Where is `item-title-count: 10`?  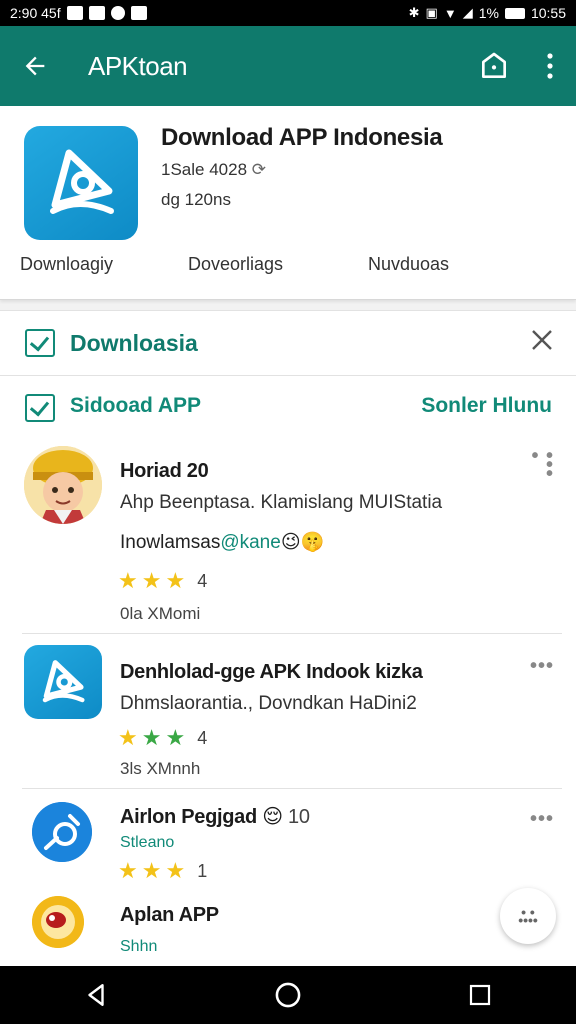
item-title-count: 10 is located at coordinates (299, 817).